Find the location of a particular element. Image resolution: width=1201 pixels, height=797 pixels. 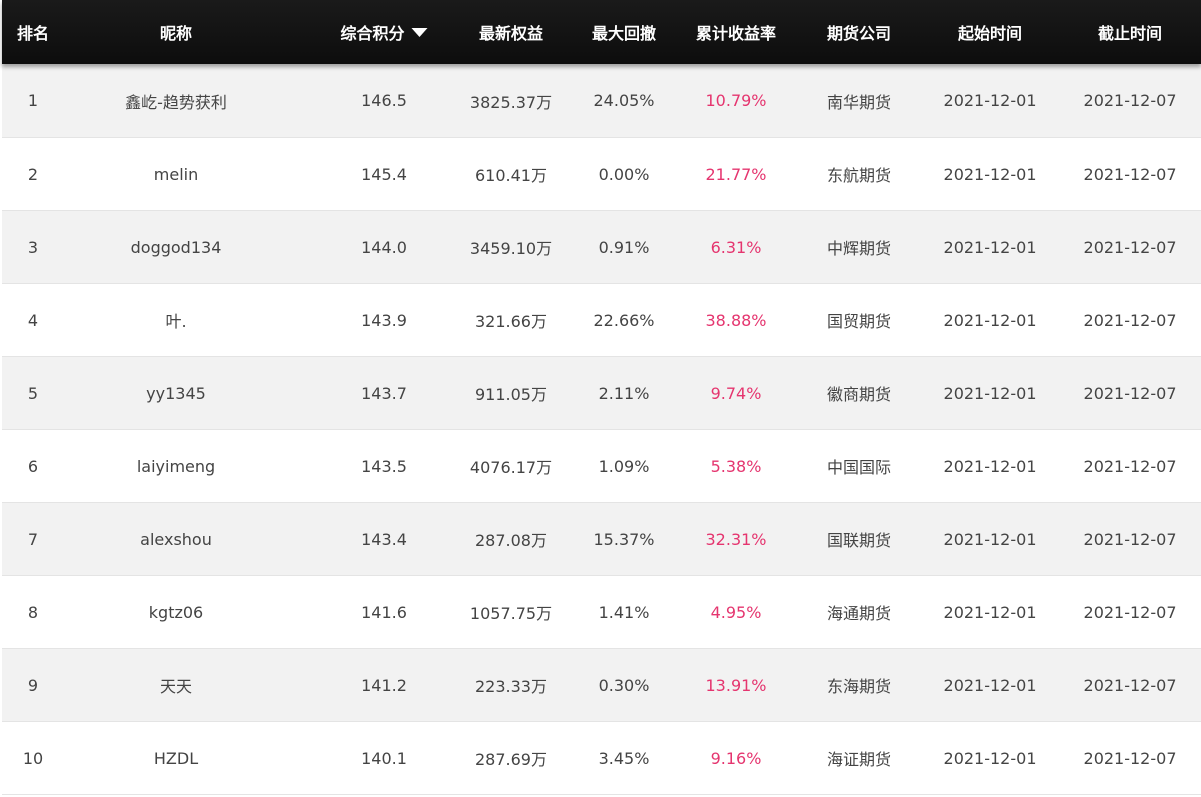

column-header-start: 起始时间 is located at coordinates (990, 32).